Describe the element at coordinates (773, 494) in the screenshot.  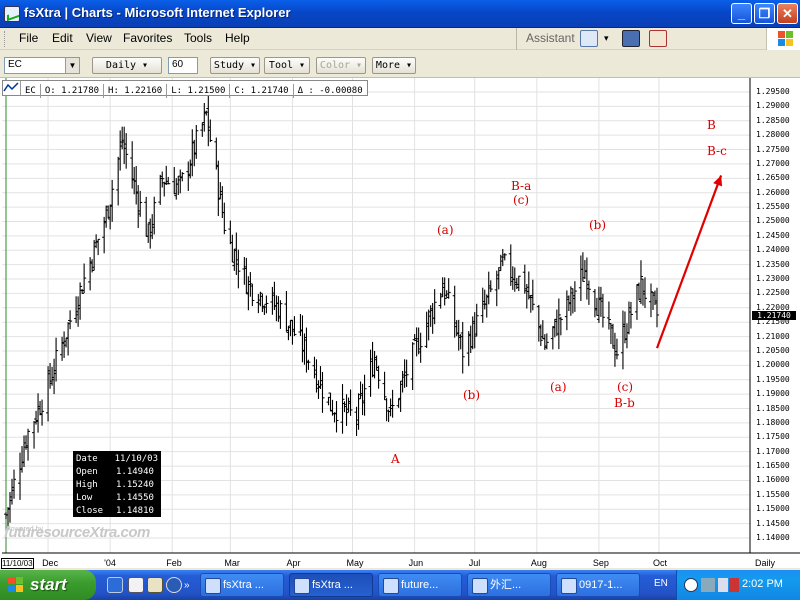
I see `y-tick-label: 1.15500` at that location.